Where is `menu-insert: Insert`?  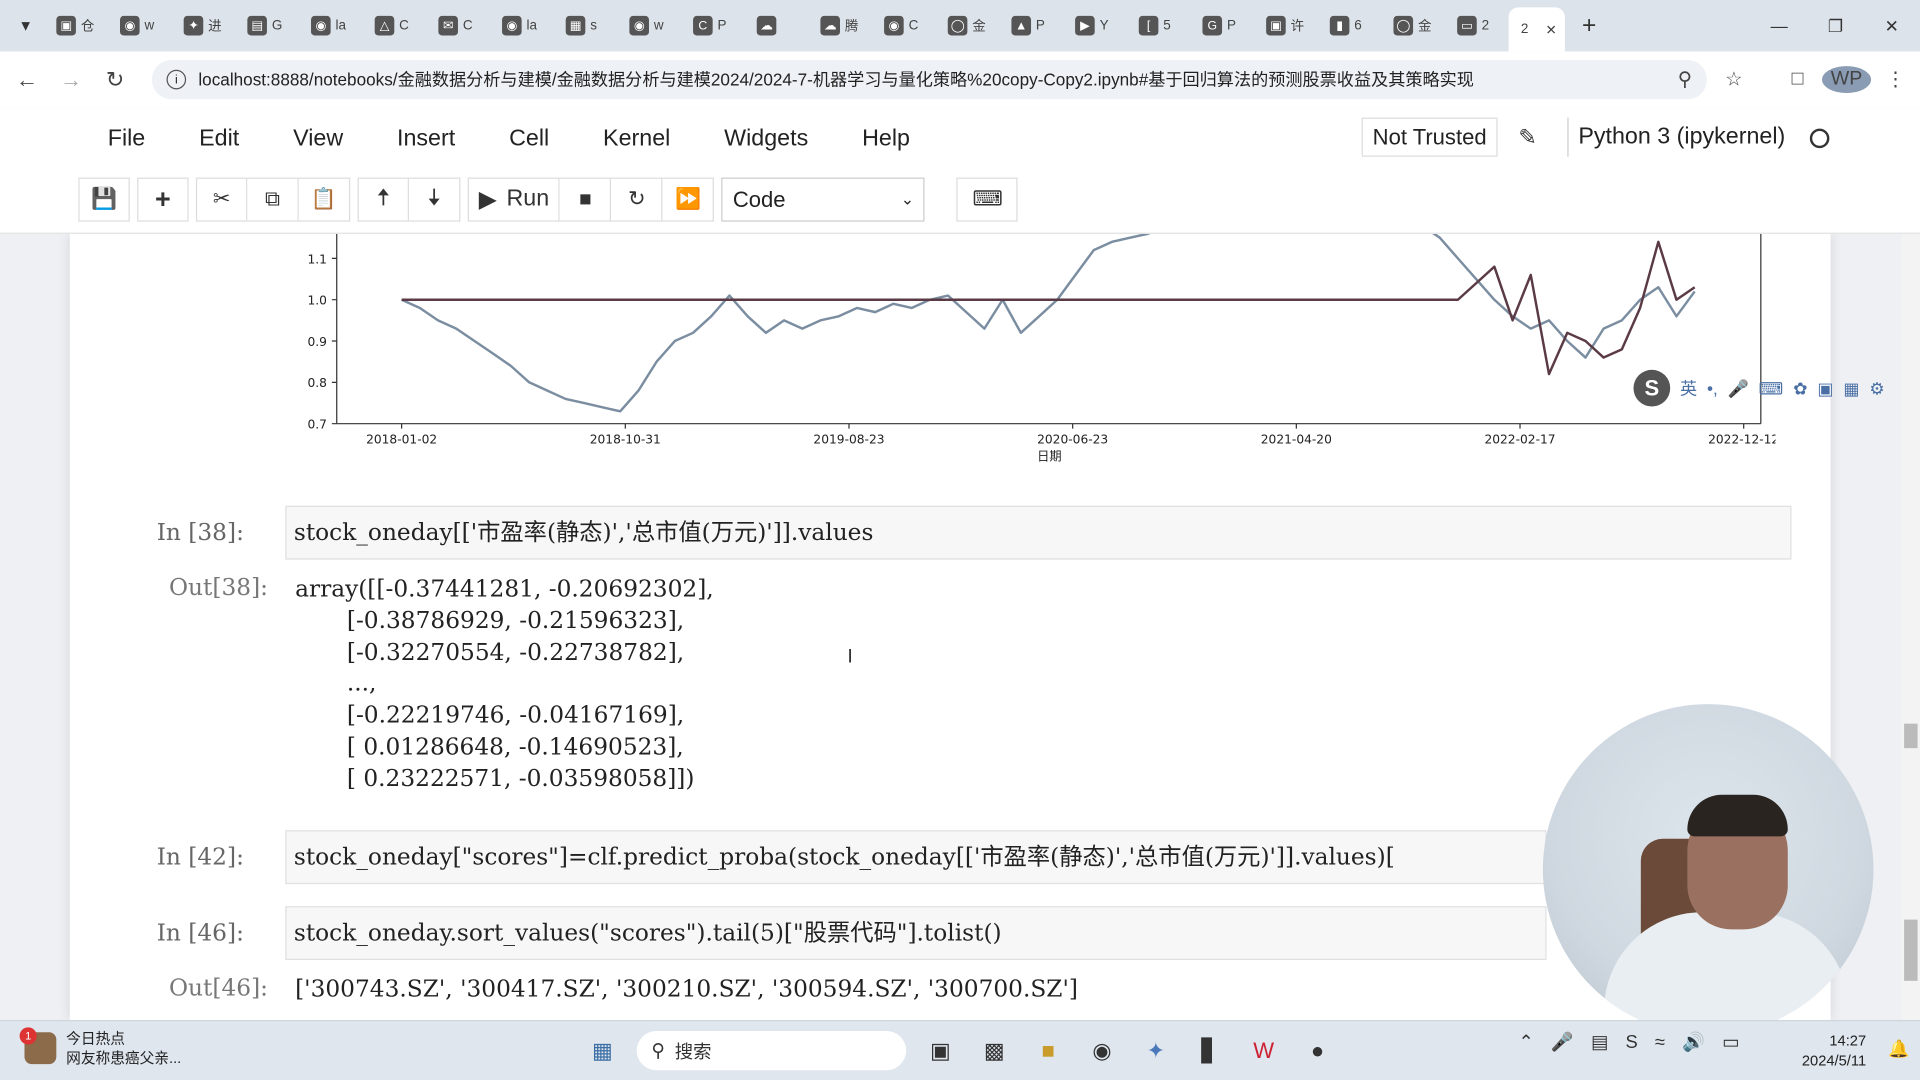
menu-insert: Insert is located at coordinates (426, 139).